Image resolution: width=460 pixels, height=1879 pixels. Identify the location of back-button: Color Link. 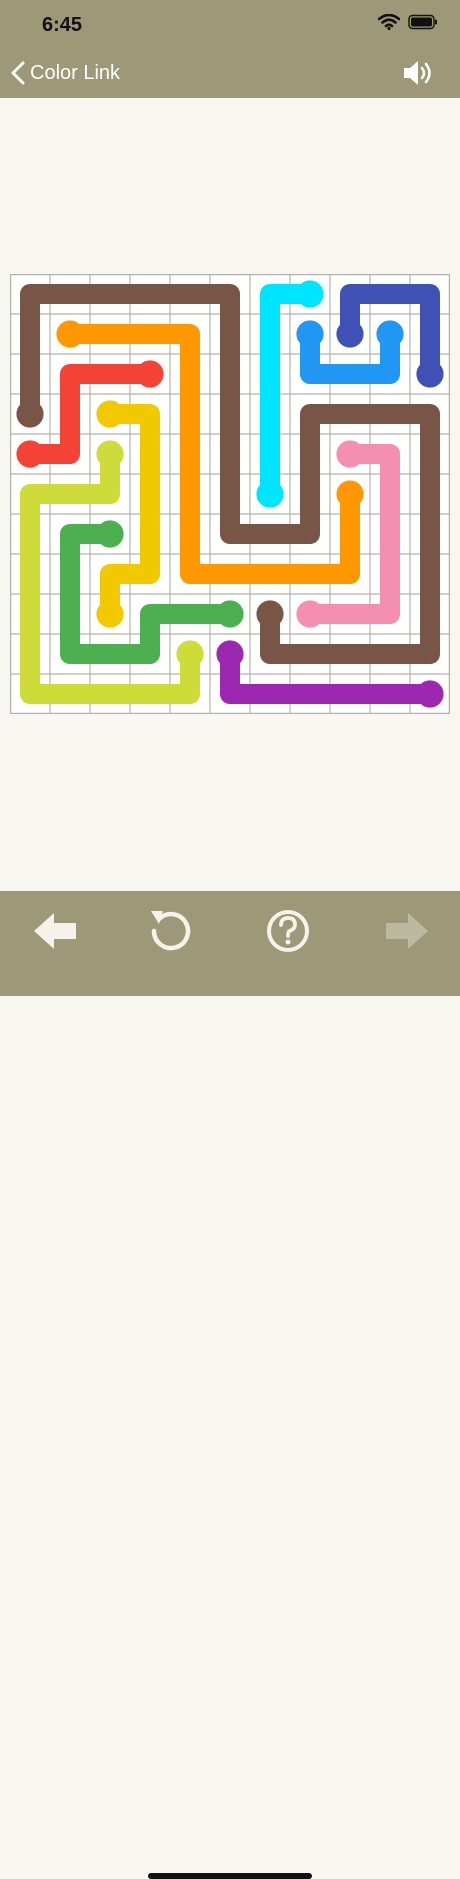
(65, 73).